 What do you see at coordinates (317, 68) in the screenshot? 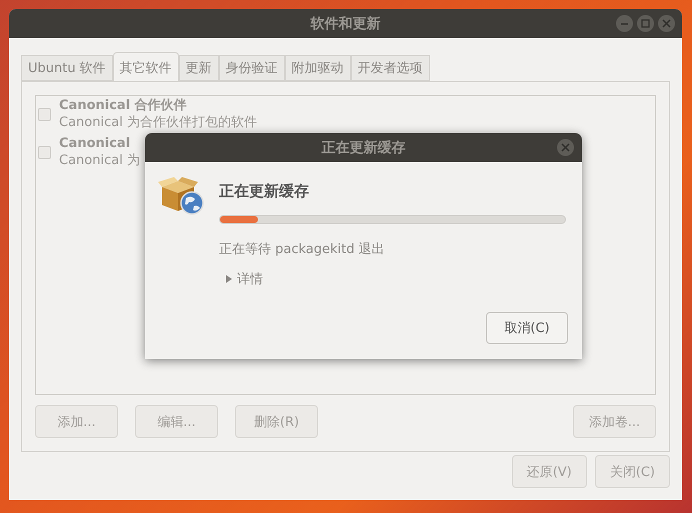
I see `tab: 附加驱动` at bounding box center [317, 68].